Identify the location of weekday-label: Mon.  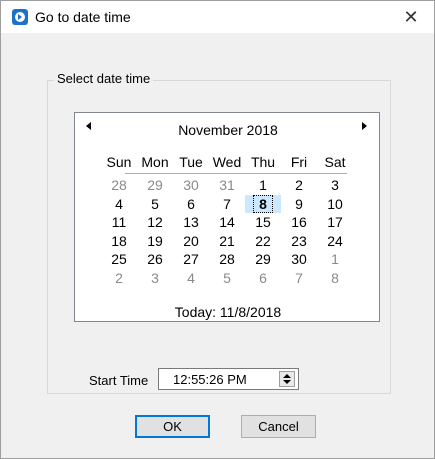
(155, 162).